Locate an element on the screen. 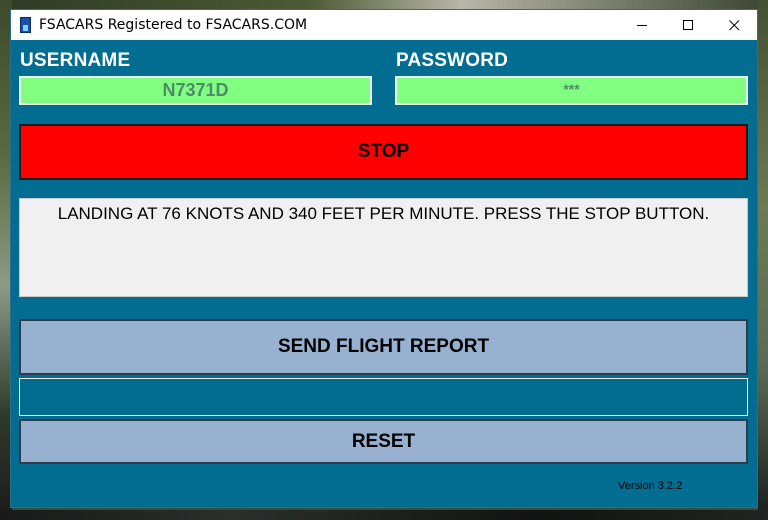 The width and height of the screenshot is (768, 520). window-title: FSACARS Registered to FSACARS.COM is located at coordinates (173, 25).